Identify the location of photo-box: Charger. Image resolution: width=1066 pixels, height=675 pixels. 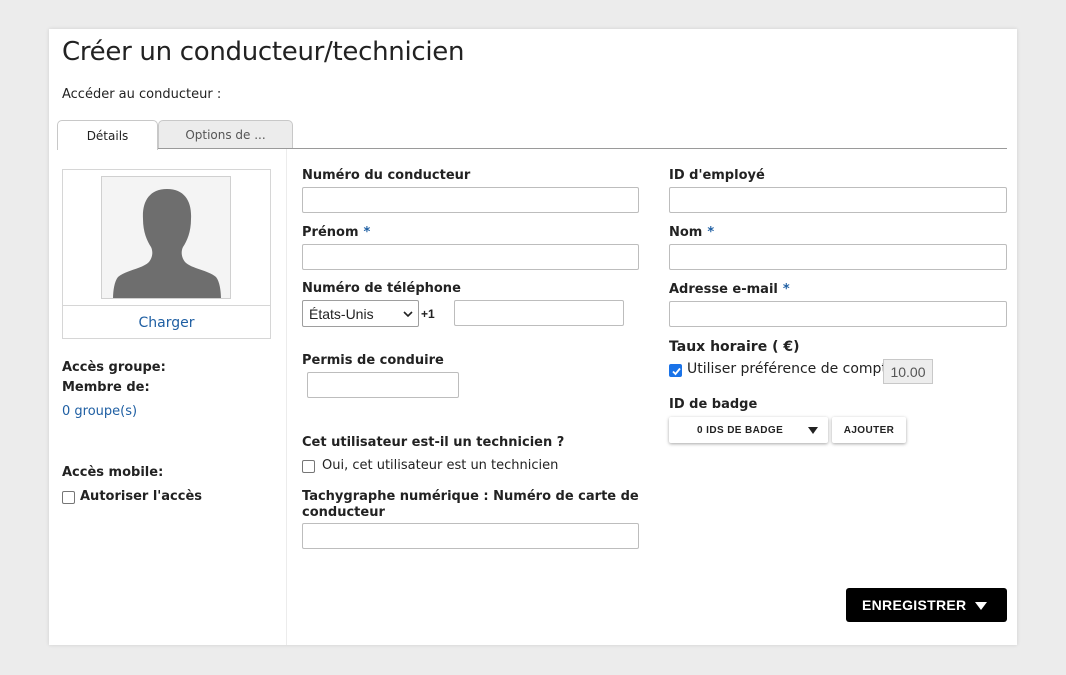
(166, 254).